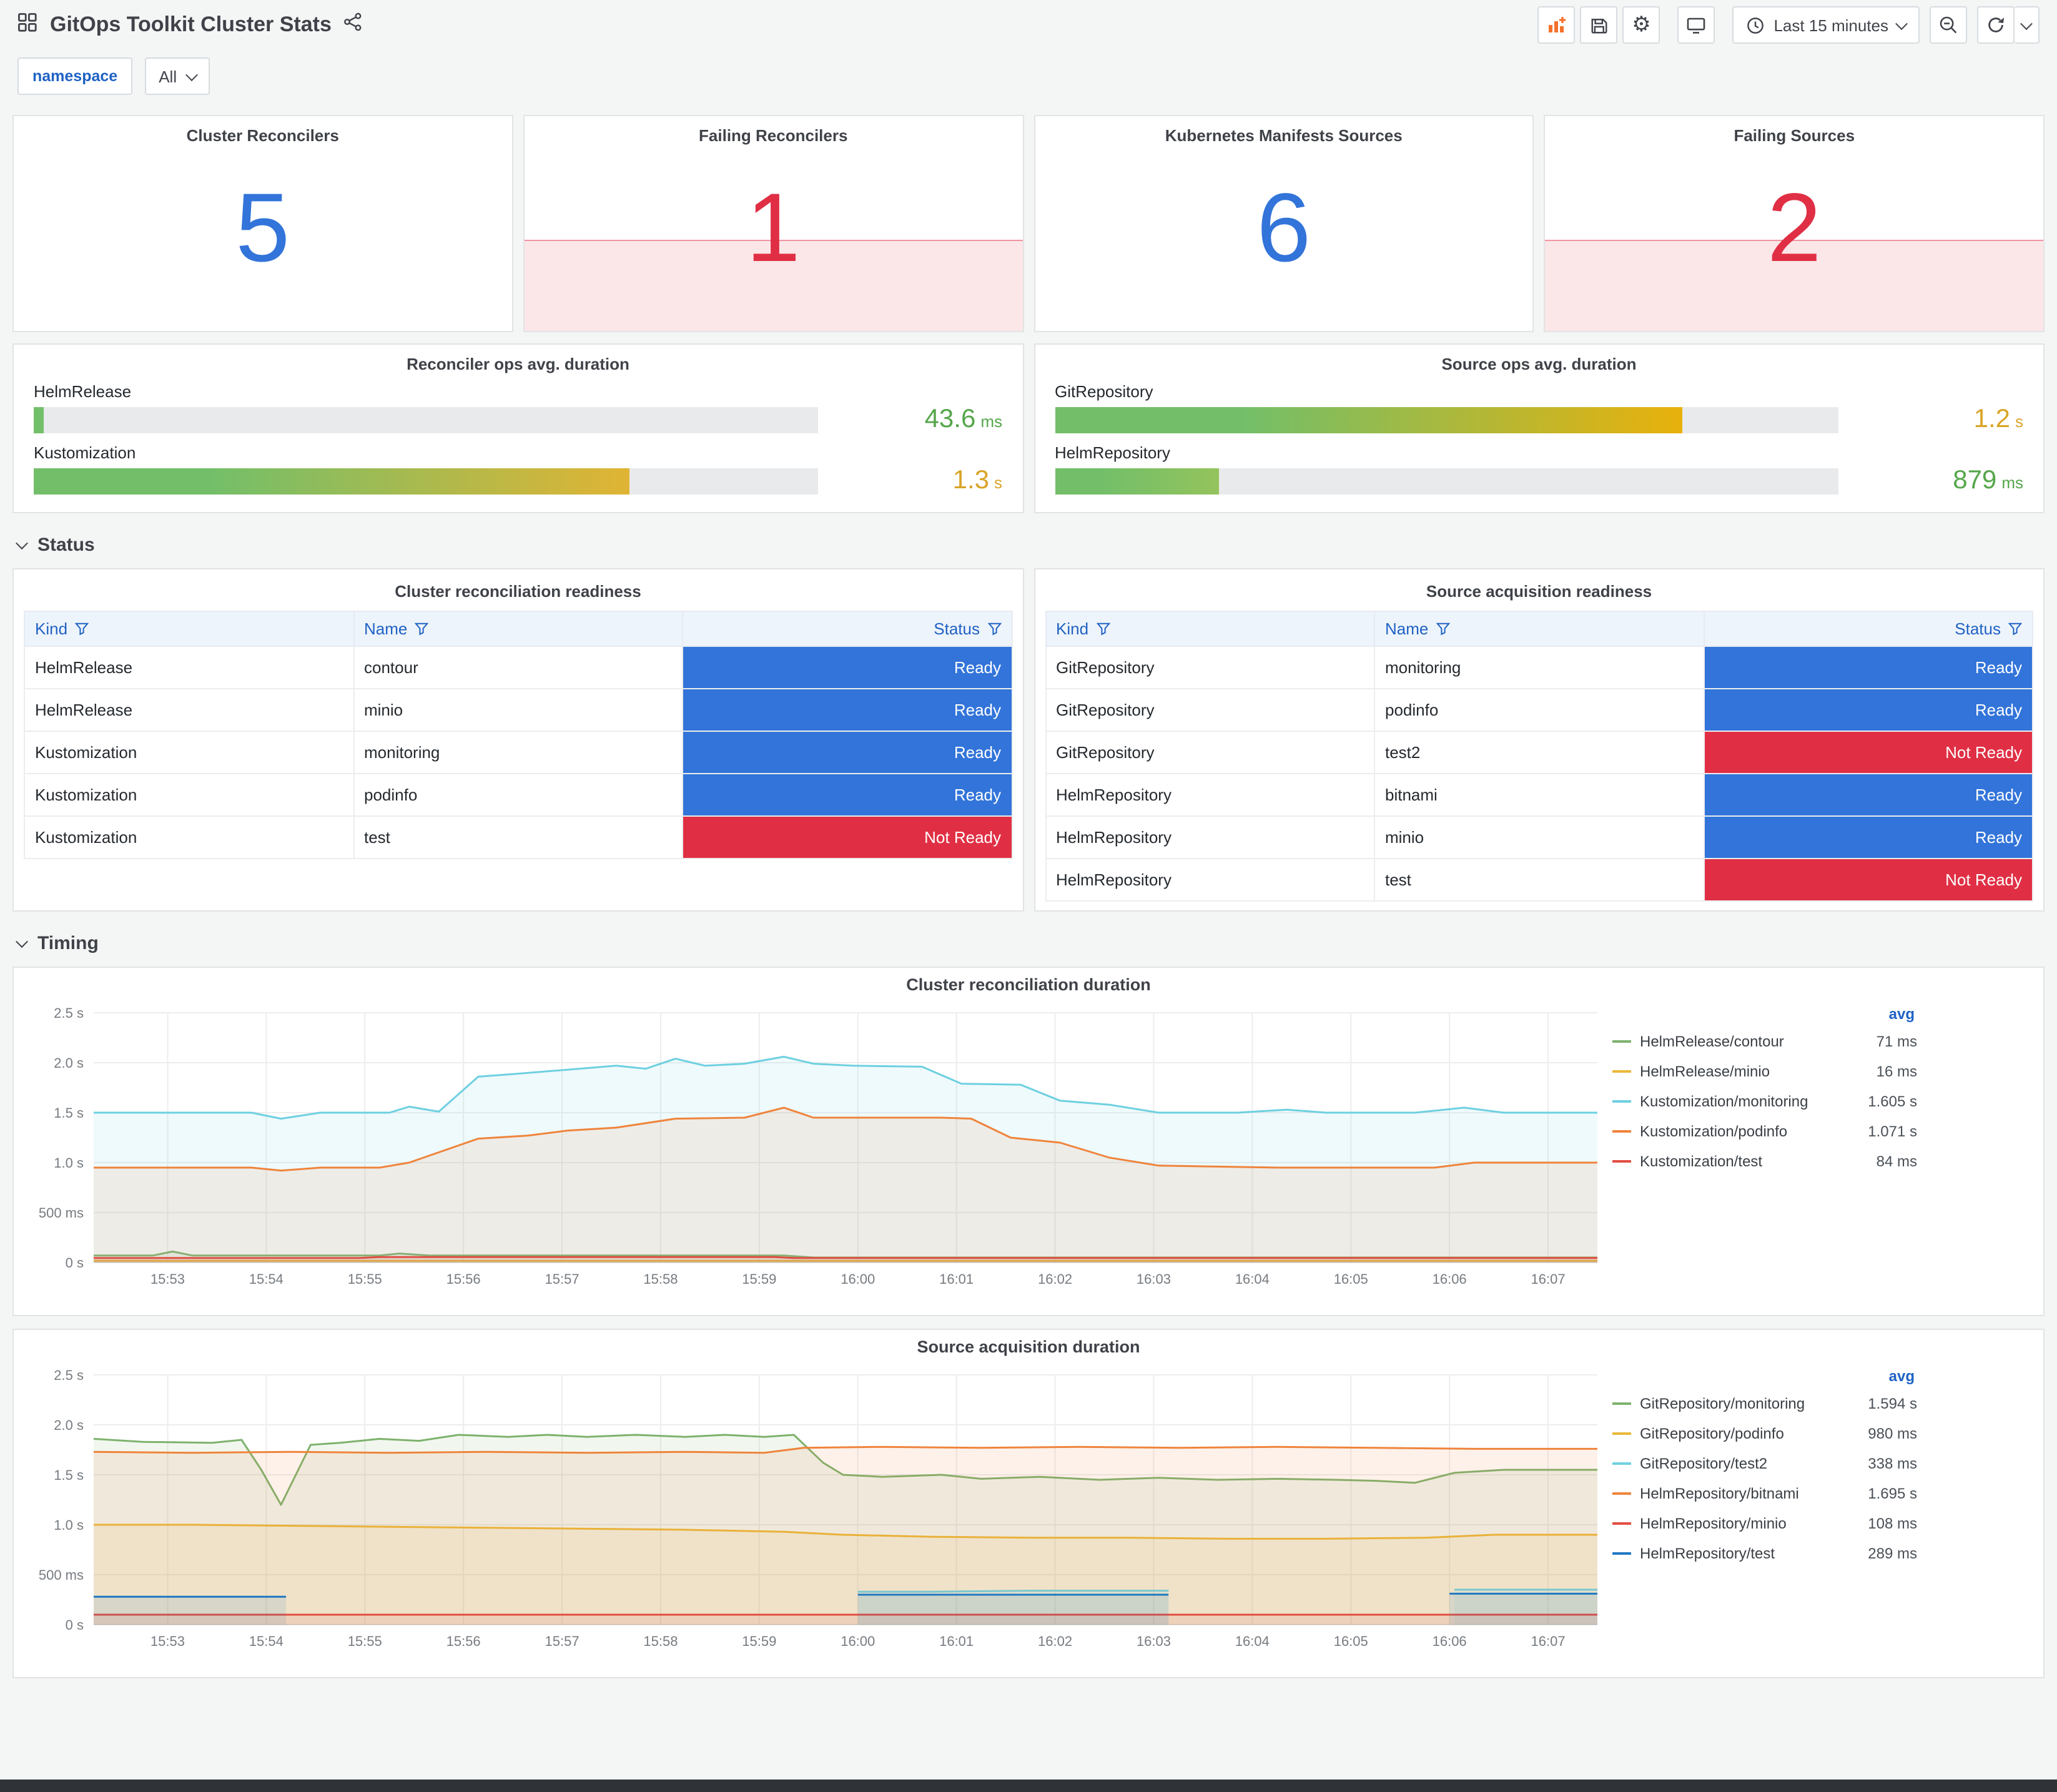 This screenshot has height=1792, width=2057. What do you see at coordinates (1028, 1351) in the screenshot?
I see `panel-title: Source acquisition duration` at bounding box center [1028, 1351].